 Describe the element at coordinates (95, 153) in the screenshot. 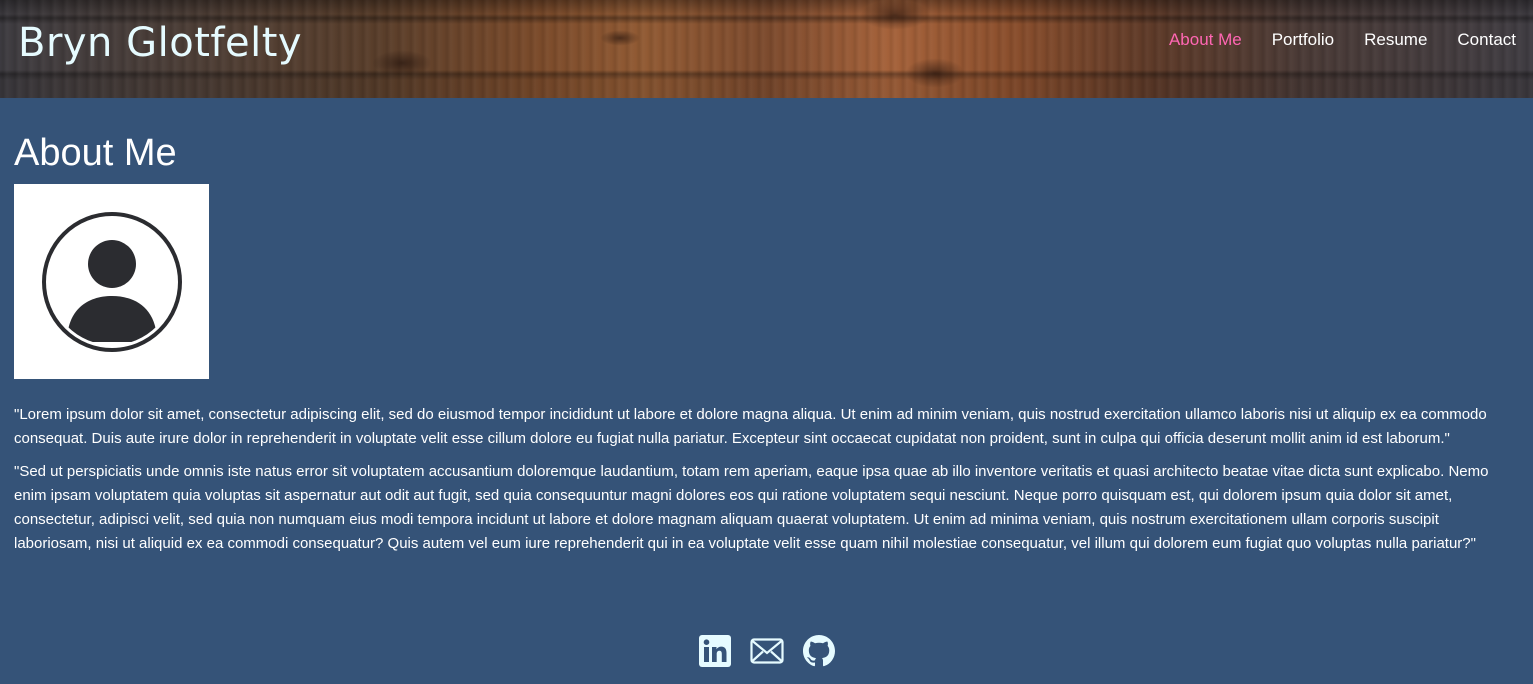

I see `page-title: About Me` at that location.